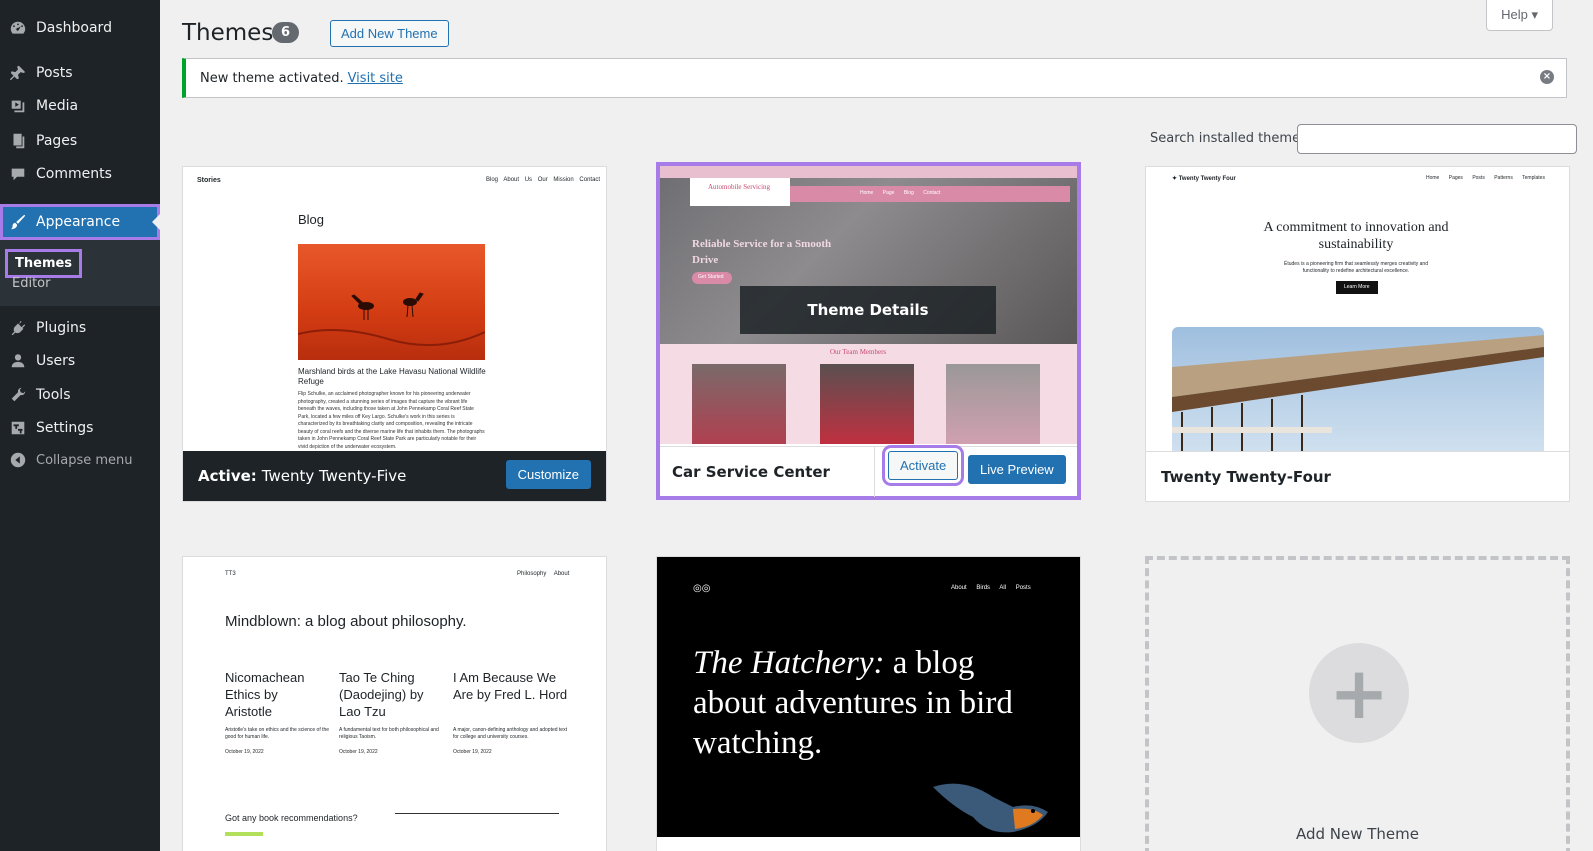 The image size is (1593, 851). Describe the element at coordinates (1533, 178) in the screenshot. I see `preview-nav-item: Templates` at that location.